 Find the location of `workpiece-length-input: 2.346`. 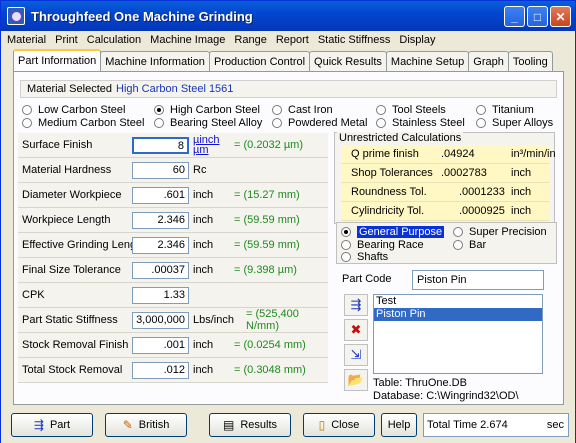

workpiece-length-input: 2.346 is located at coordinates (160, 220).